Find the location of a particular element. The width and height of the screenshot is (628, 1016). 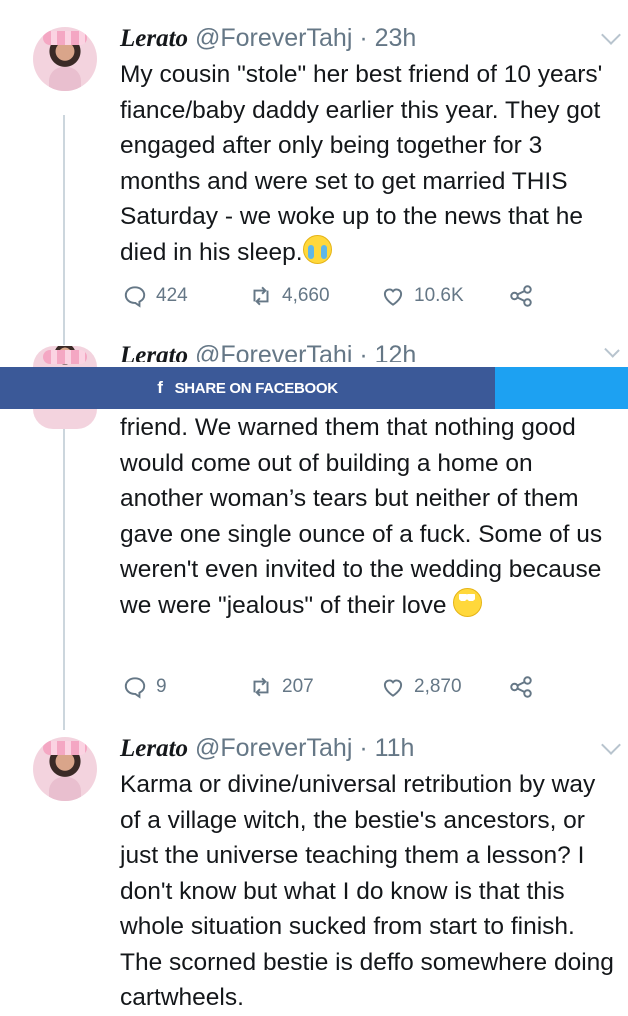

loudly-crying-face-emoji is located at coordinates (317, 249).